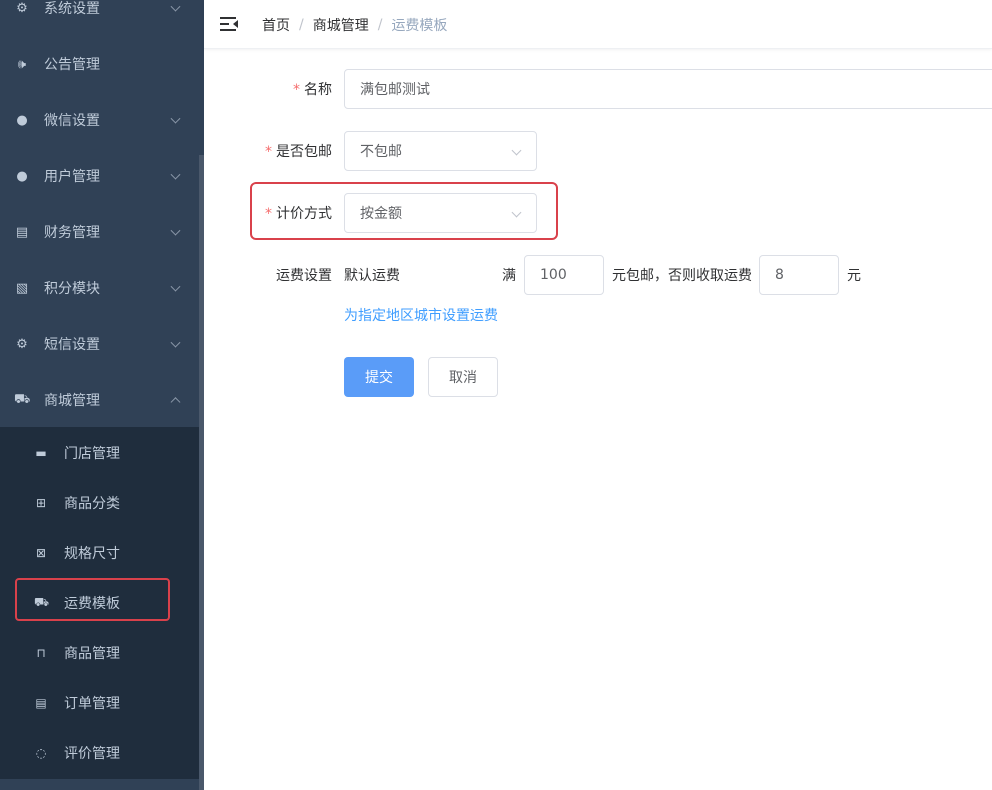 The height and width of the screenshot is (790, 992). I want to click on menu-item-wechat-settings: ● 微信设置, so click(99, 120).